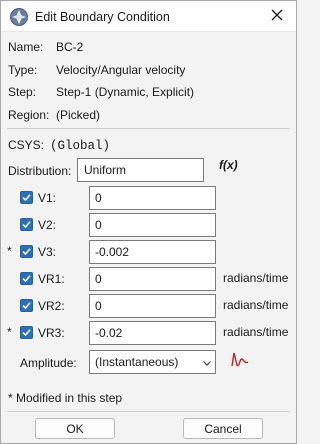  Describe the element at coordinates (152, 225) in the screenshot. I see `v2-field: 0` at that location.